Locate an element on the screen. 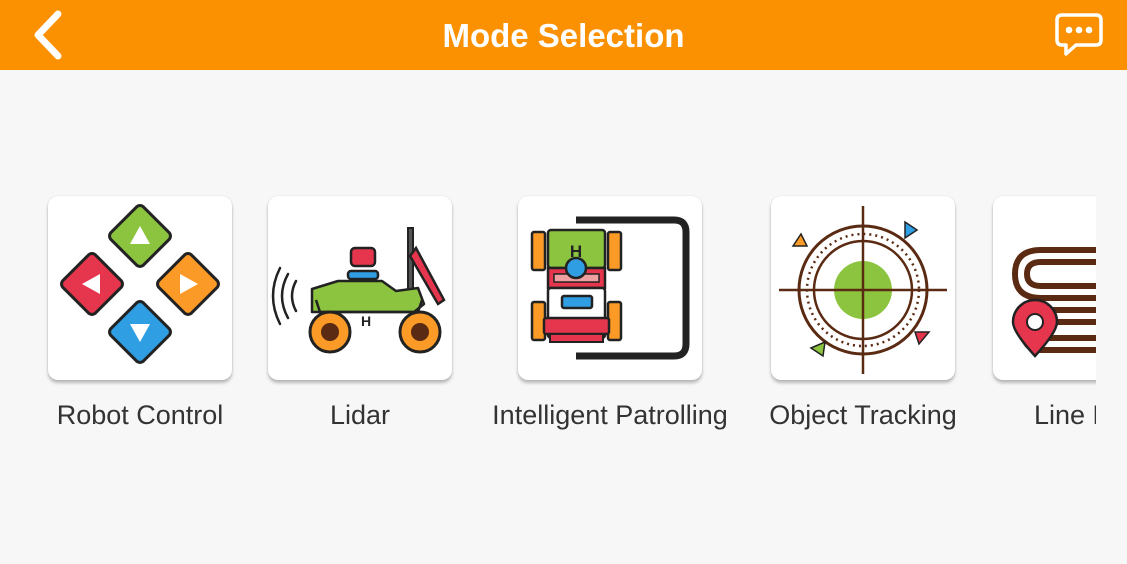 This screenshot has width=1127, height=564. dpad-icon is located at coordinates (140, 284).